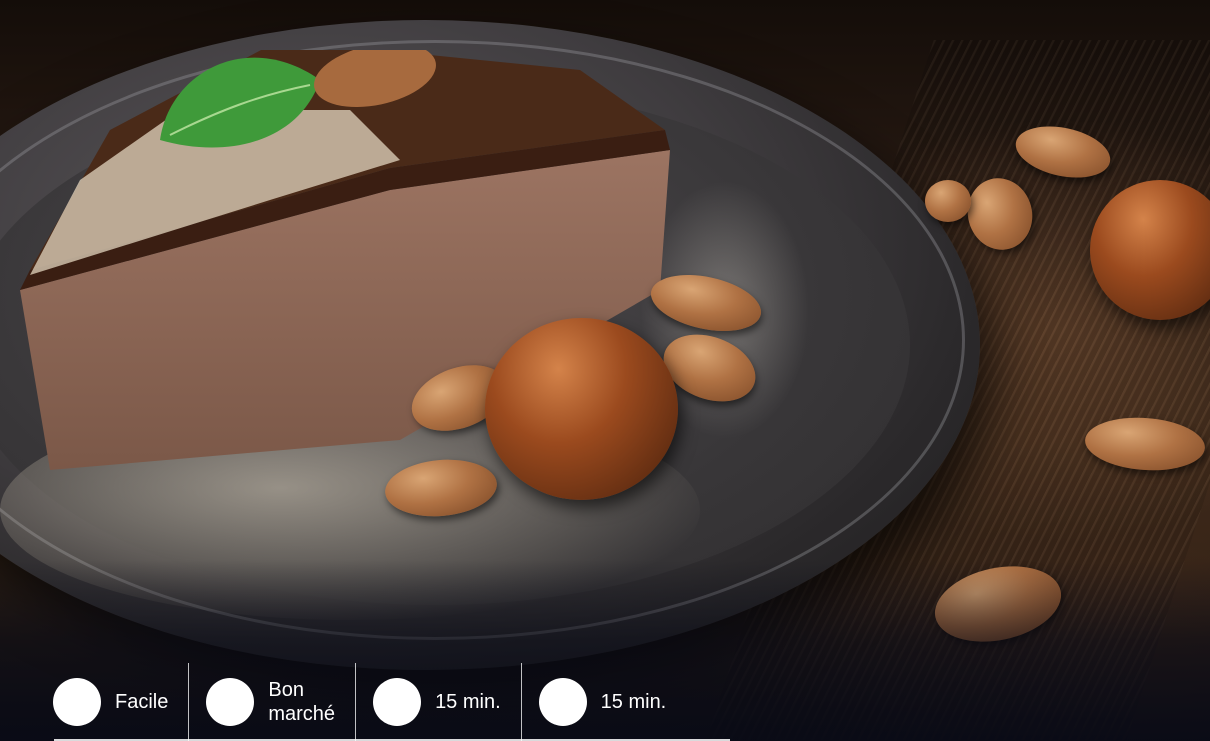 The image size is (1210, 741). Describe the element at coordinates (468, 702) in the screenshot. I see `prep-time-label: 15 min.` at that location.